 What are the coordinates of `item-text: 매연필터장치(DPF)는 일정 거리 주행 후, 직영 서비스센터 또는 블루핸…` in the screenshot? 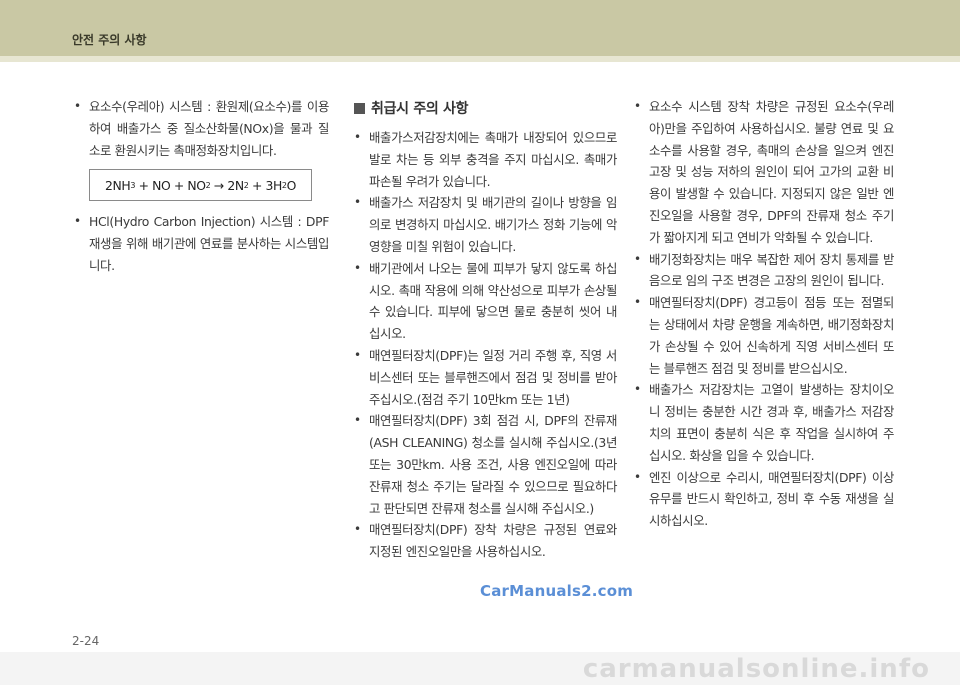 It's located at (493, 377).